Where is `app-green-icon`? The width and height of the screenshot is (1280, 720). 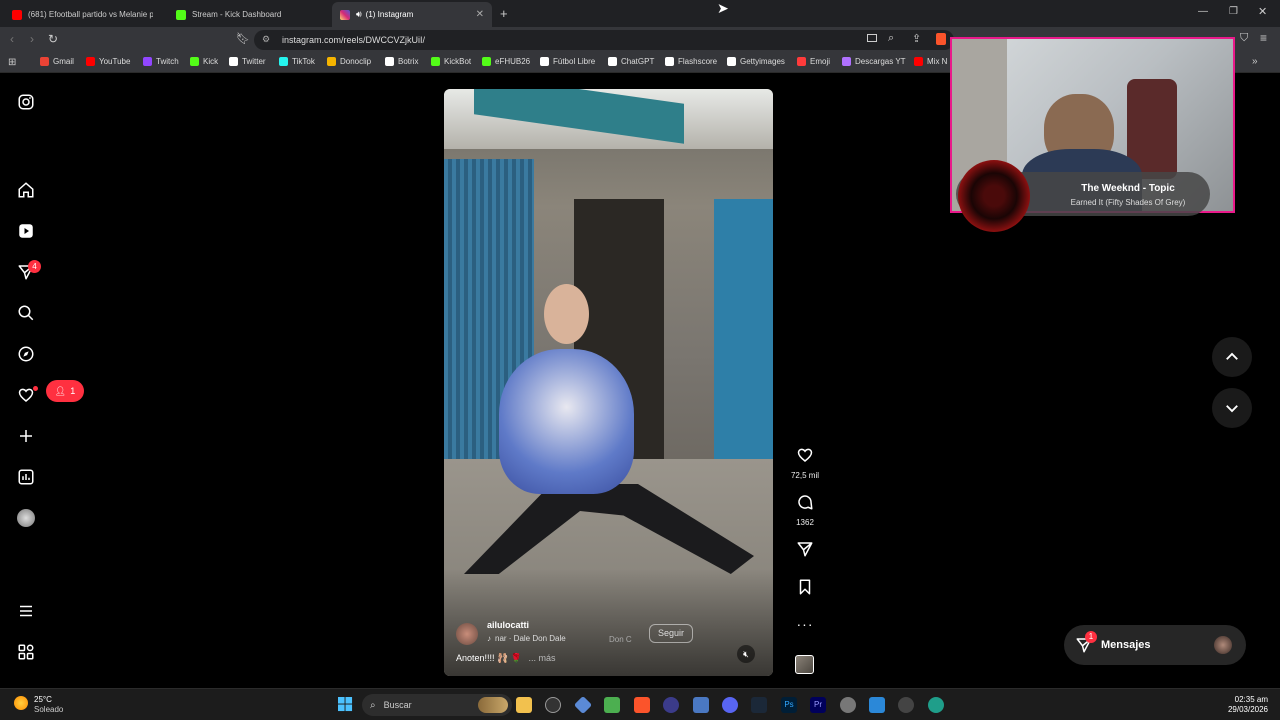 app-green-icon is located at coordinates (612, 705).